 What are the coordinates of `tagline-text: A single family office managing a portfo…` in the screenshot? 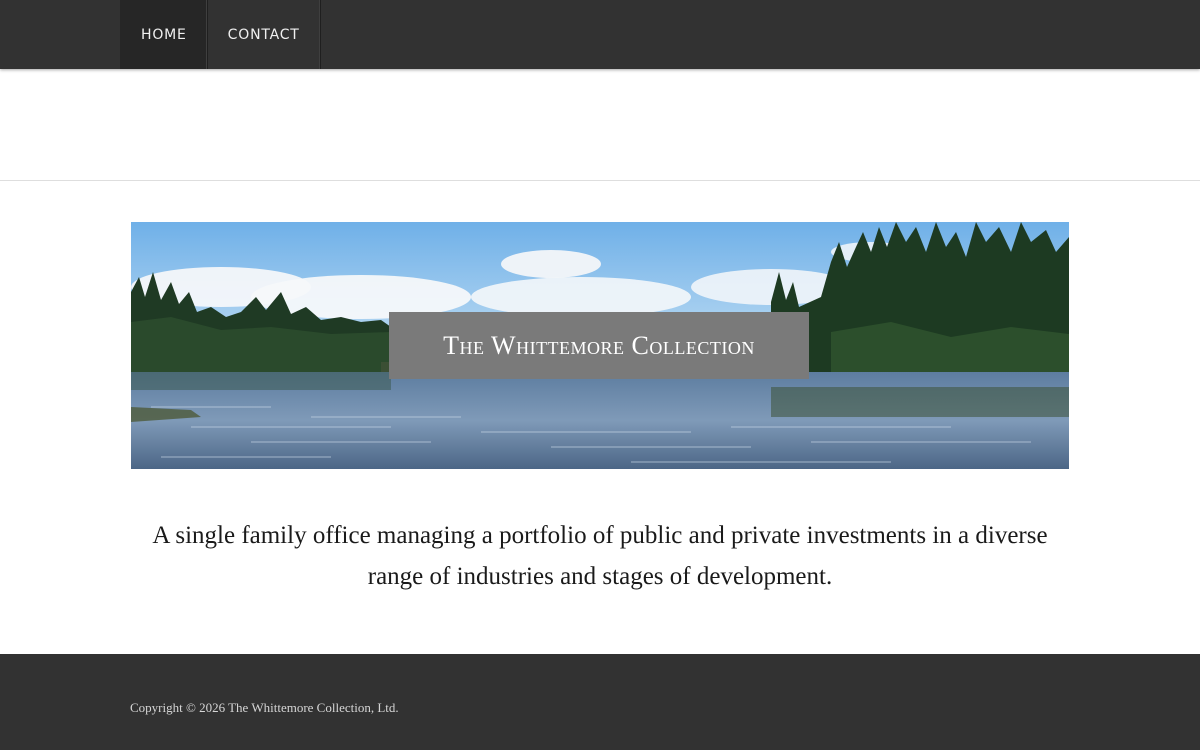 It's located at (600, 556).